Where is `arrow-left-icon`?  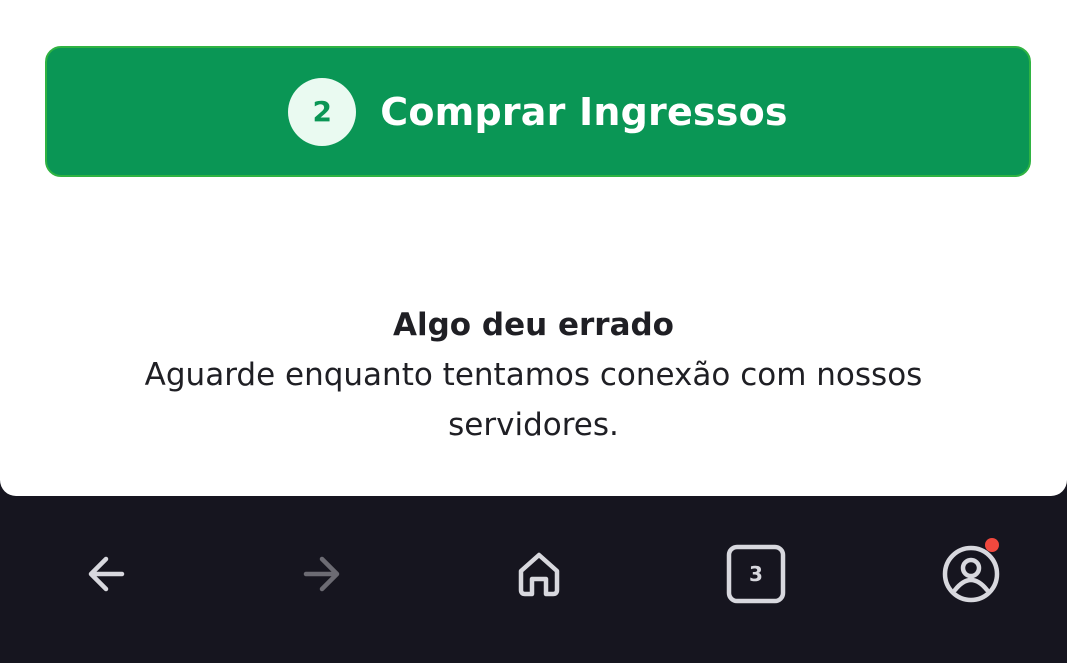 arrow-left-icon is located at coordinates (106, 574).